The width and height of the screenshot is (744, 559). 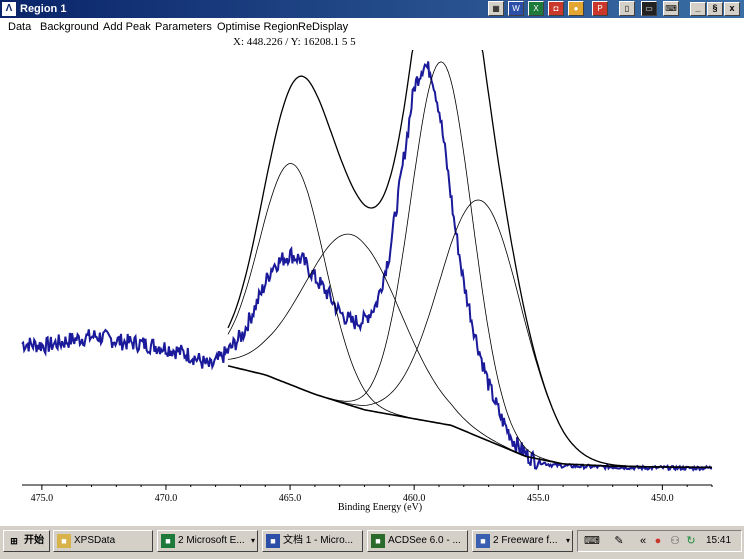 I want to click on word-icon: ■, so click(x=273, y=541).